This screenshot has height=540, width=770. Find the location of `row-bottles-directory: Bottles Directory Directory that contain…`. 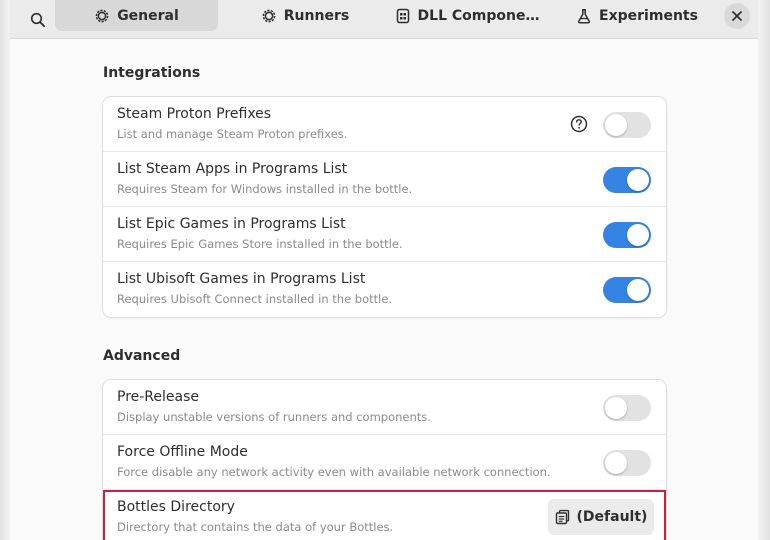

row-bottles-directory: Bottles Directory Directory that contain… is located at coordinates (384, 515).